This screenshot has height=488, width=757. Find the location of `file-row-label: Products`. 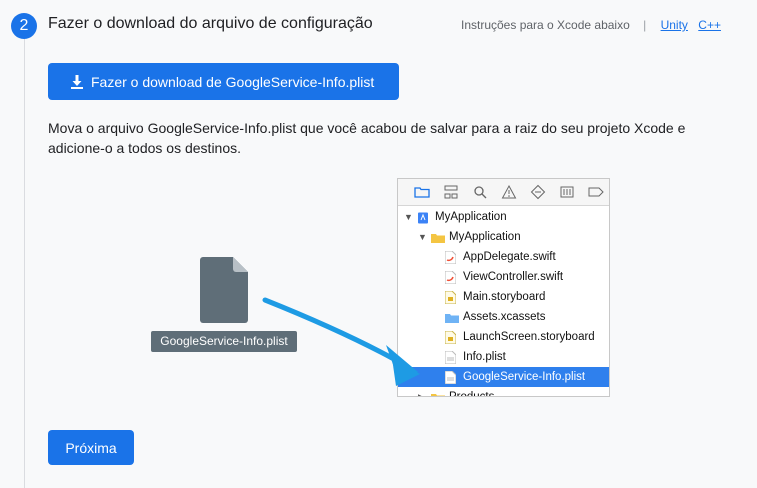

file-row-label: Products is located at coordinates (472, 394).